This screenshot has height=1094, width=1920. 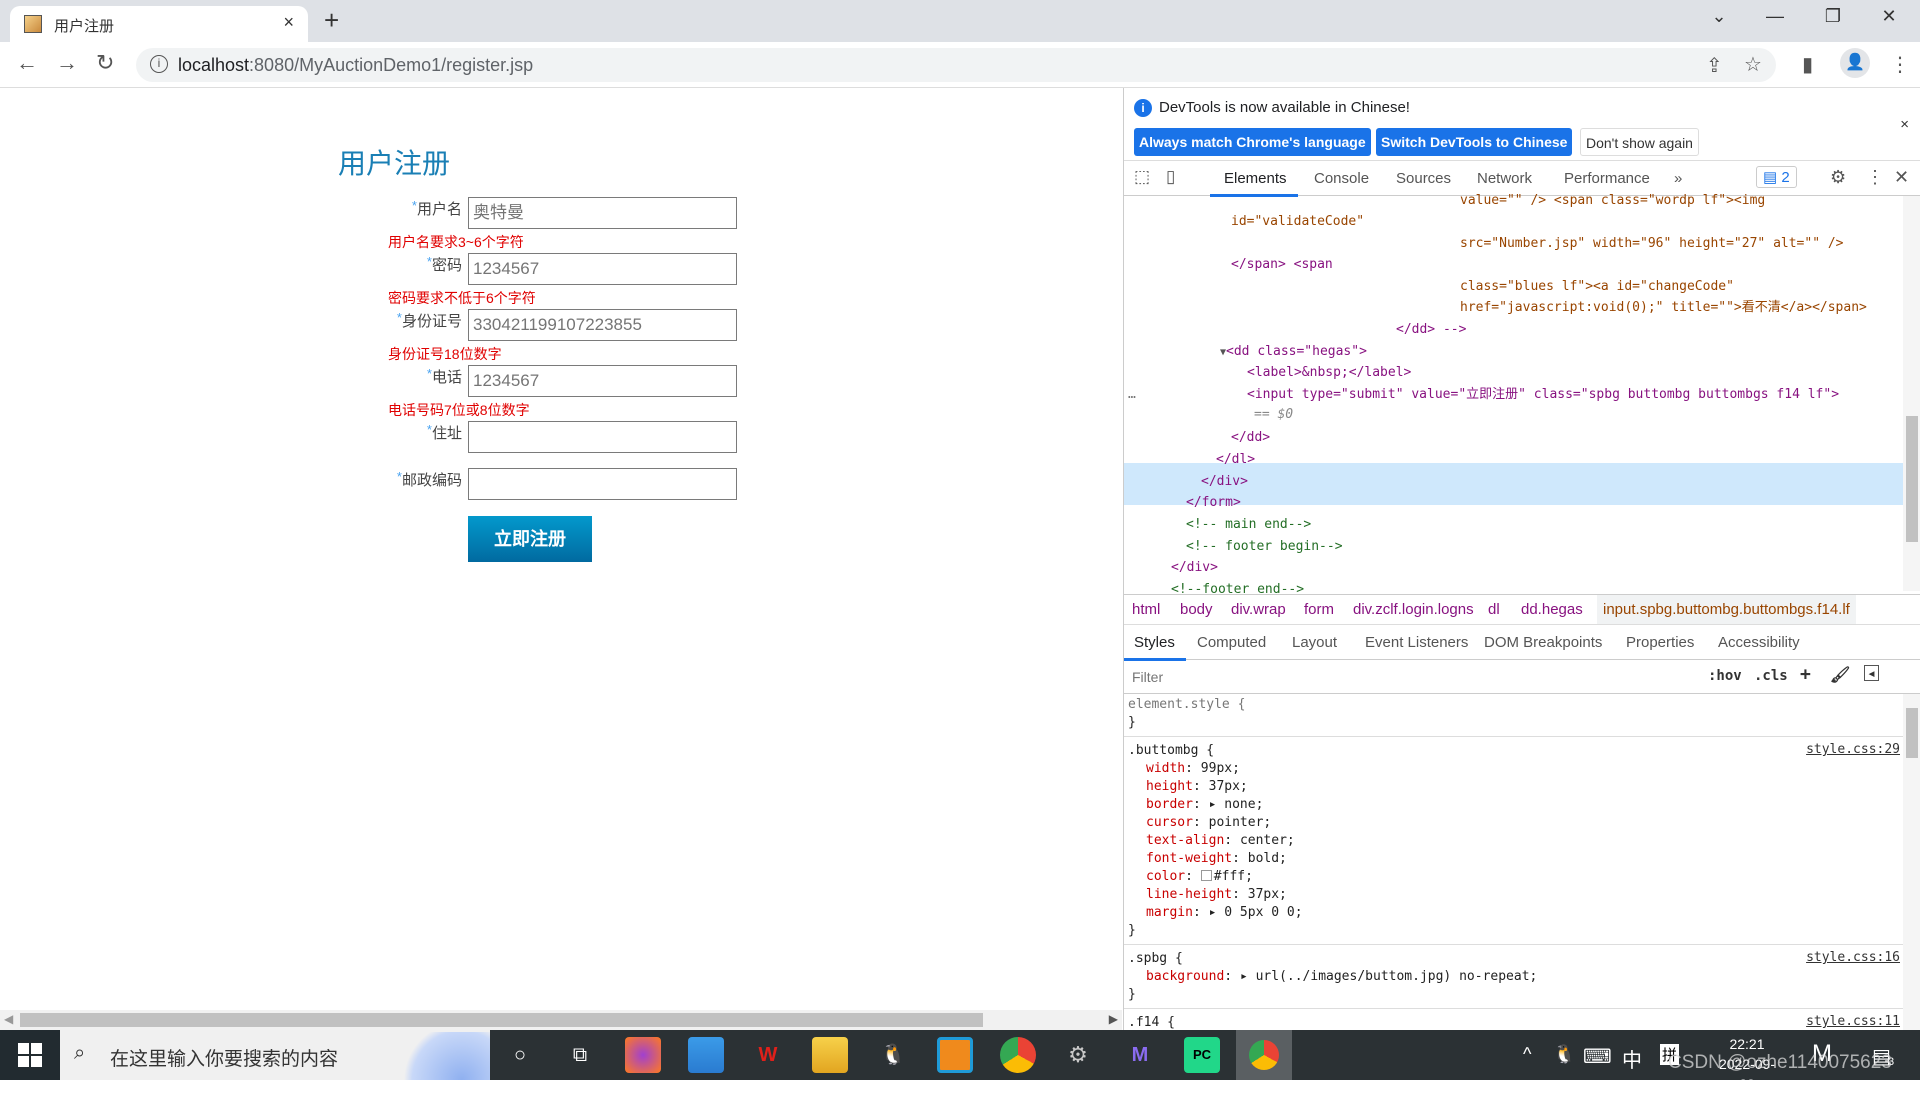 What do you see at coordinates (520, 1055) in the screenshot?
I see `cortana-icon: ○` at bounding box center [520, 1055].